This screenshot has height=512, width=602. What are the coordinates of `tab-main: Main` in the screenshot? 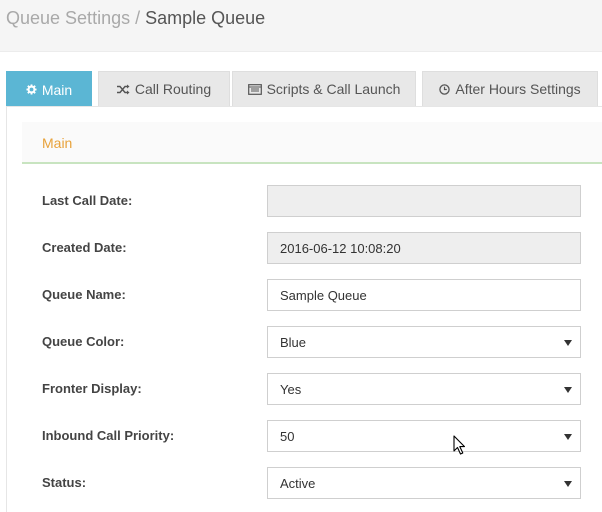 It's located at (49, 89).